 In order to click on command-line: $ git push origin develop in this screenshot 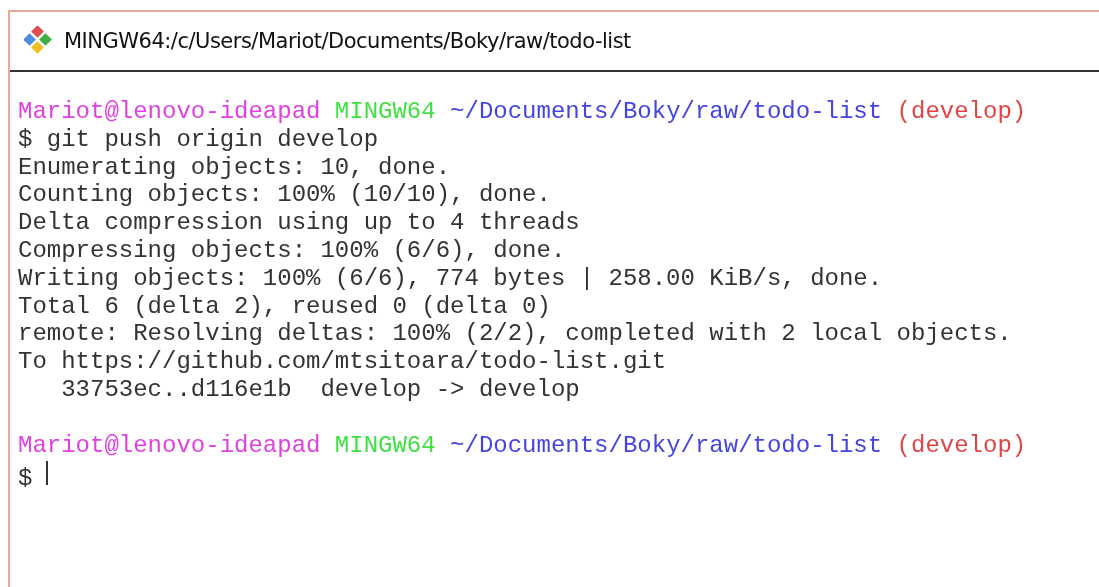, I will do `click(198, 139)`.